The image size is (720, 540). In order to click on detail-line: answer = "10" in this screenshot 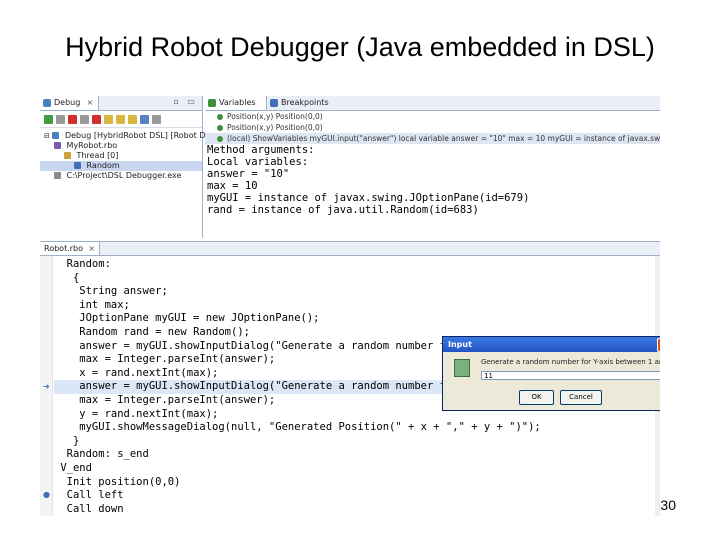, I will do `click(248, 174)`.